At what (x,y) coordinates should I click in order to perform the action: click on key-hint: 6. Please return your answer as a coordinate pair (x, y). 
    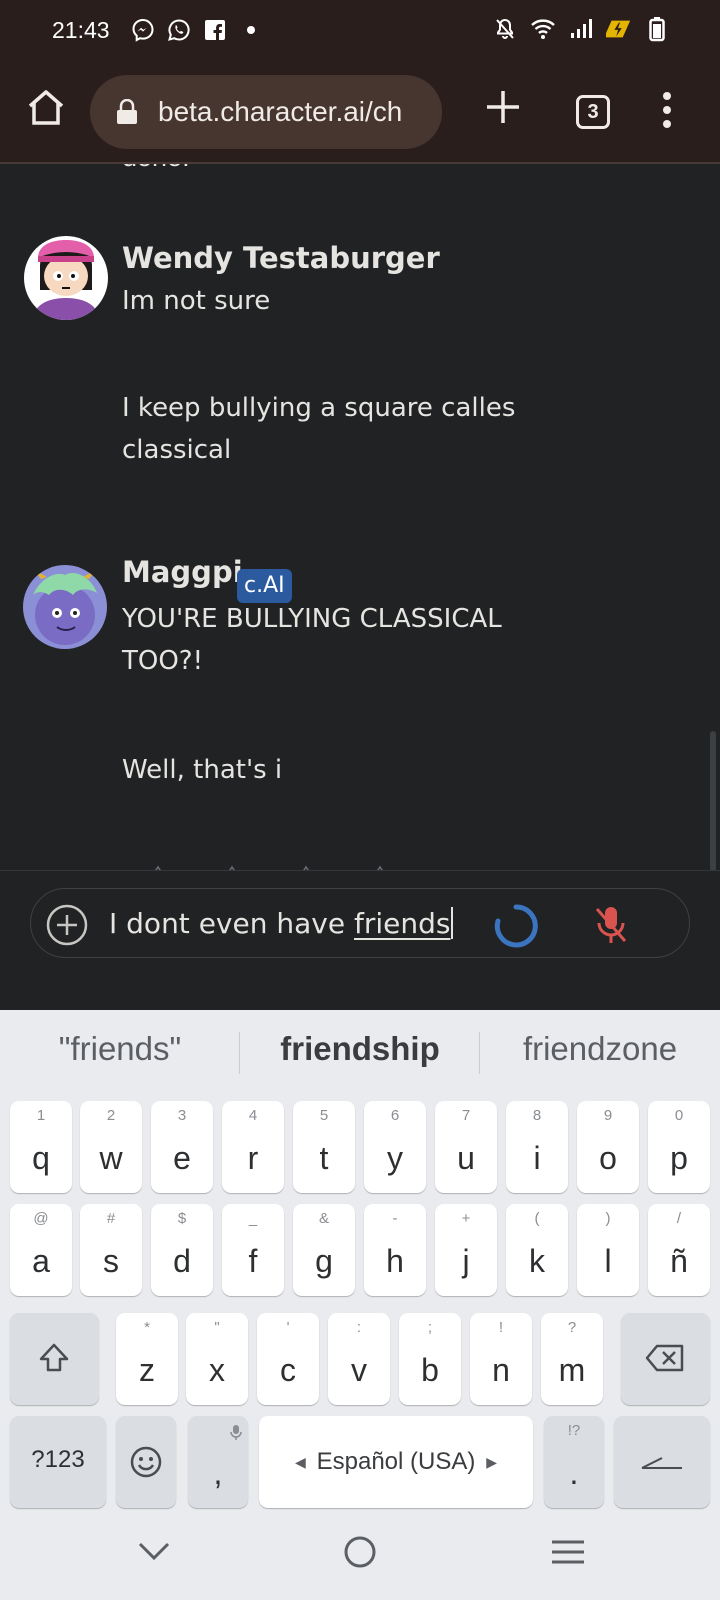
    Looking at the image, I should click on (395, 1115).